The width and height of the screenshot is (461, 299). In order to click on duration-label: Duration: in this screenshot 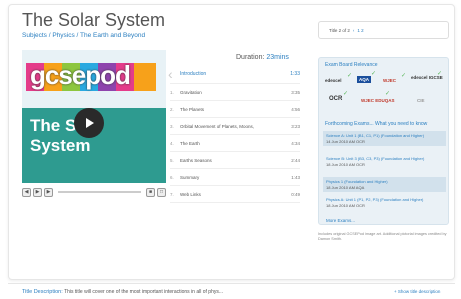, I will do `click(250, 57)`.